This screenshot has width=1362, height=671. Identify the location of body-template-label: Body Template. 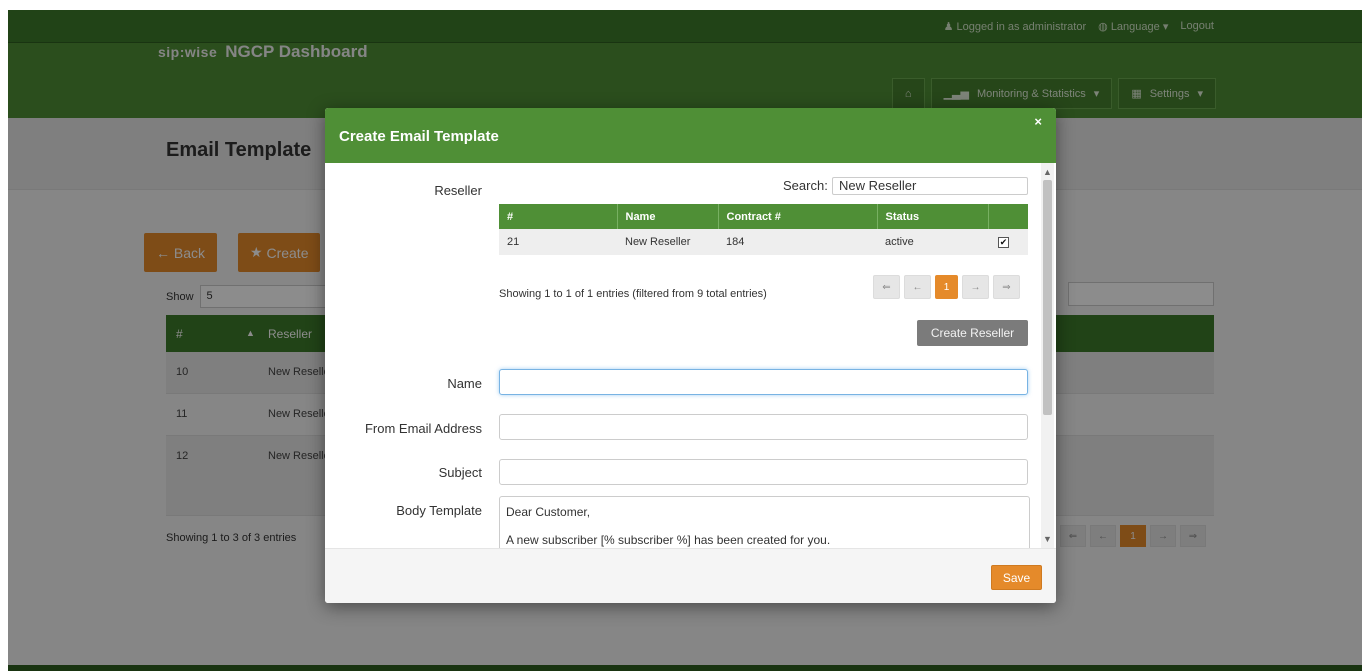
(439, 510).